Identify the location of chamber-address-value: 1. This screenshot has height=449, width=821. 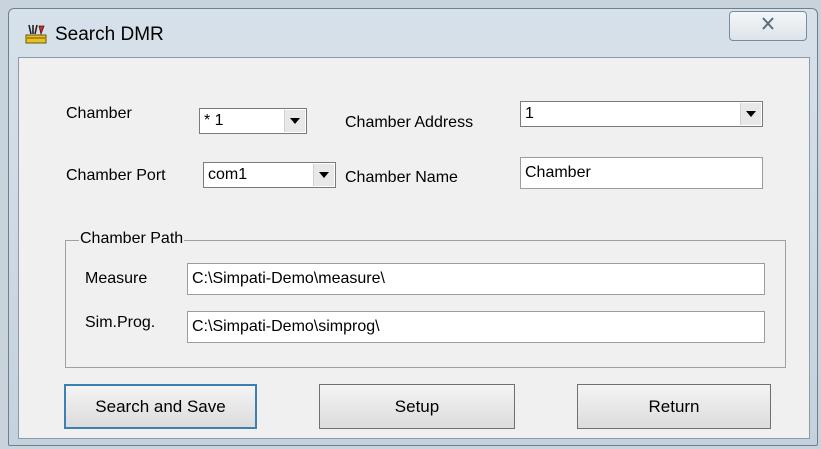
(529, 113).